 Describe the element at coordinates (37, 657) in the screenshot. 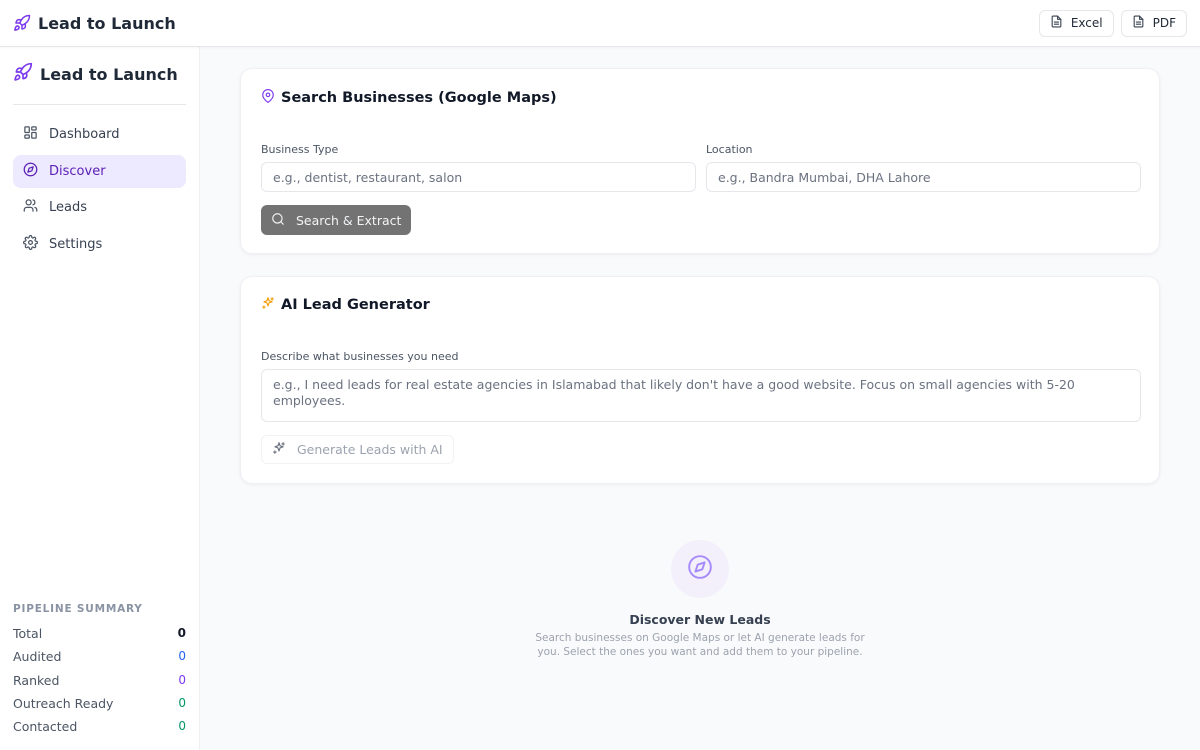

I see `pipeline-label: Audited` at that location.